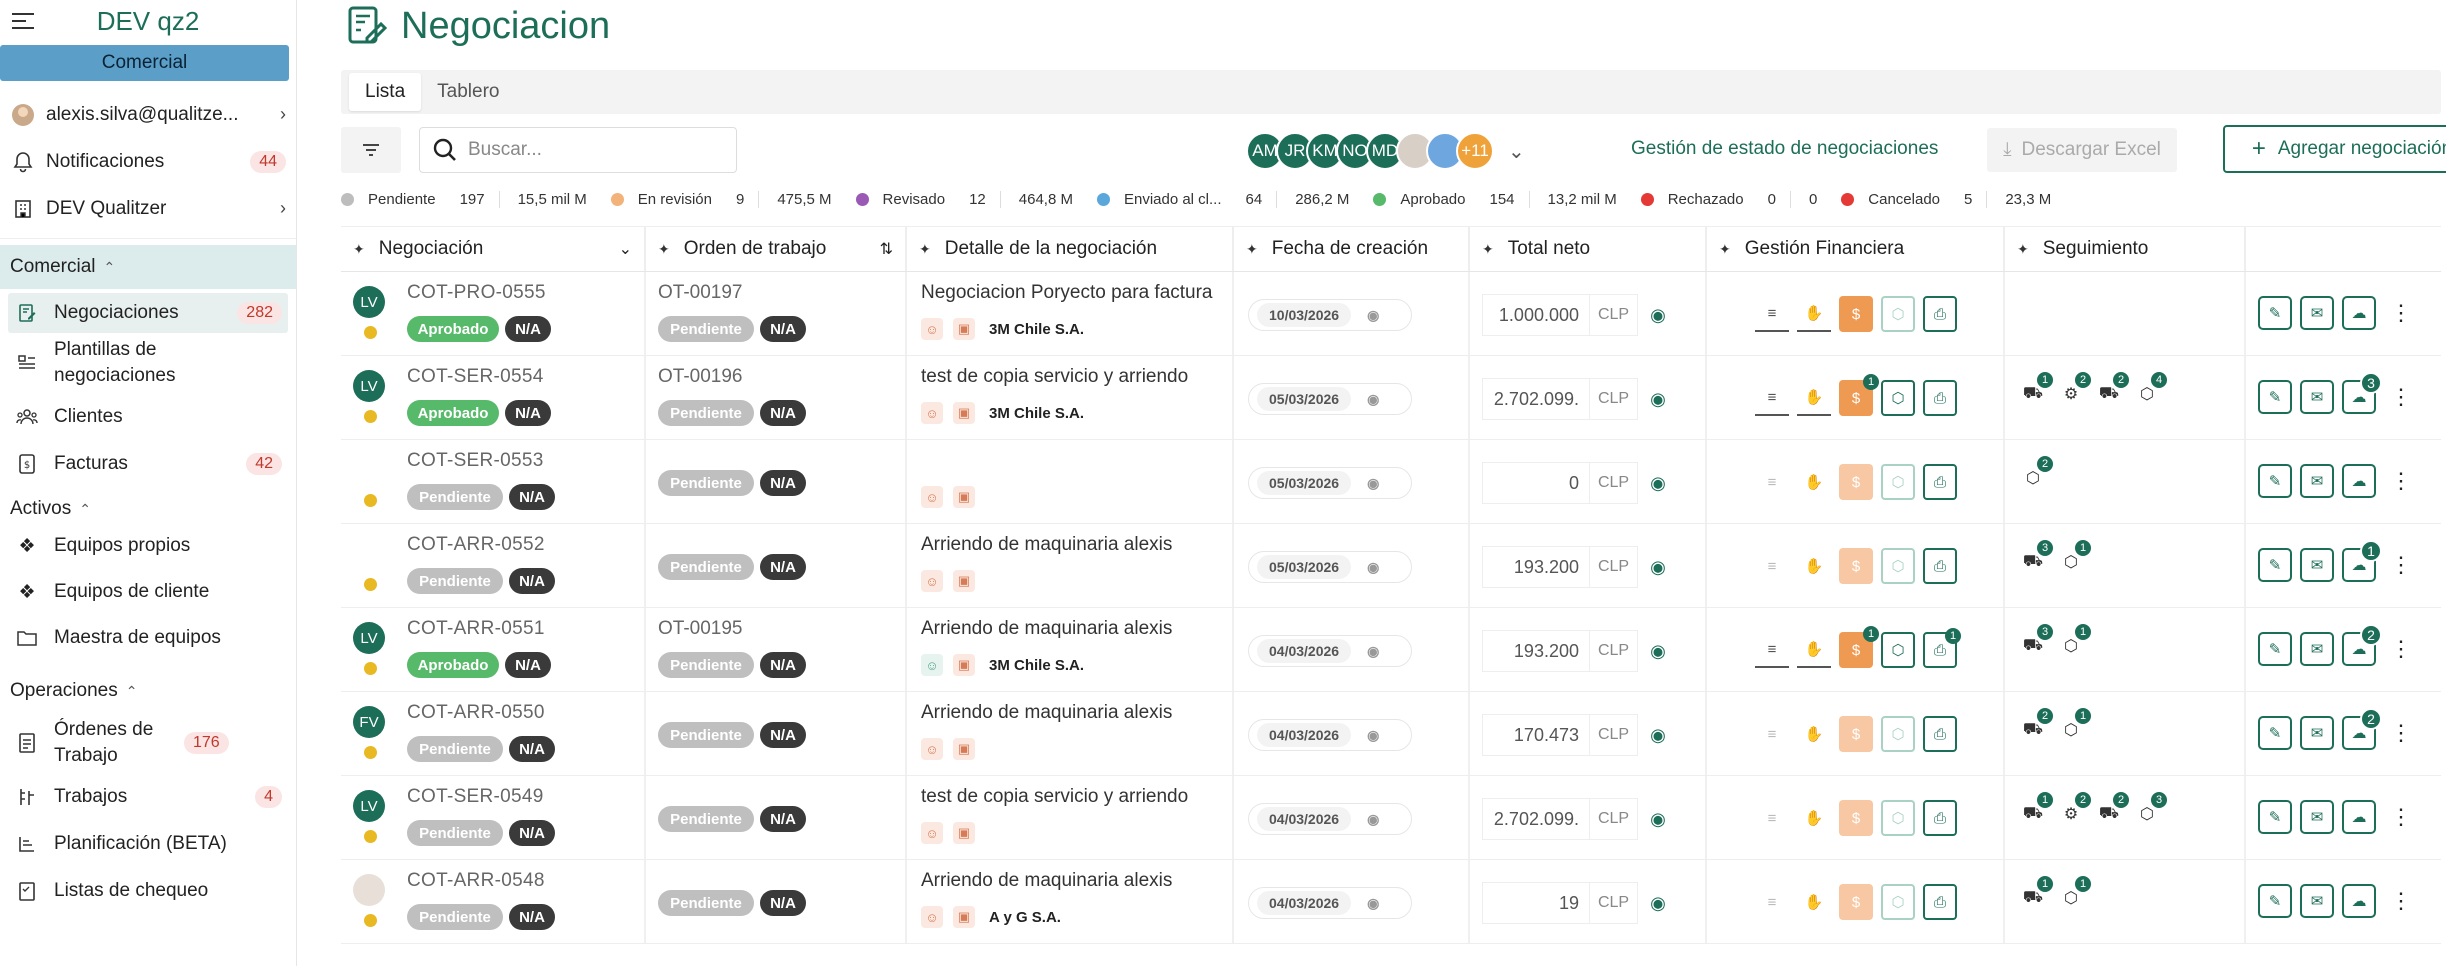 The width and height of the screenshot is (2446, 966). Describe the element at coordinates (476, 629) in the screenshot. I see `negotiation-code: COT-ARR-0551` at that location.